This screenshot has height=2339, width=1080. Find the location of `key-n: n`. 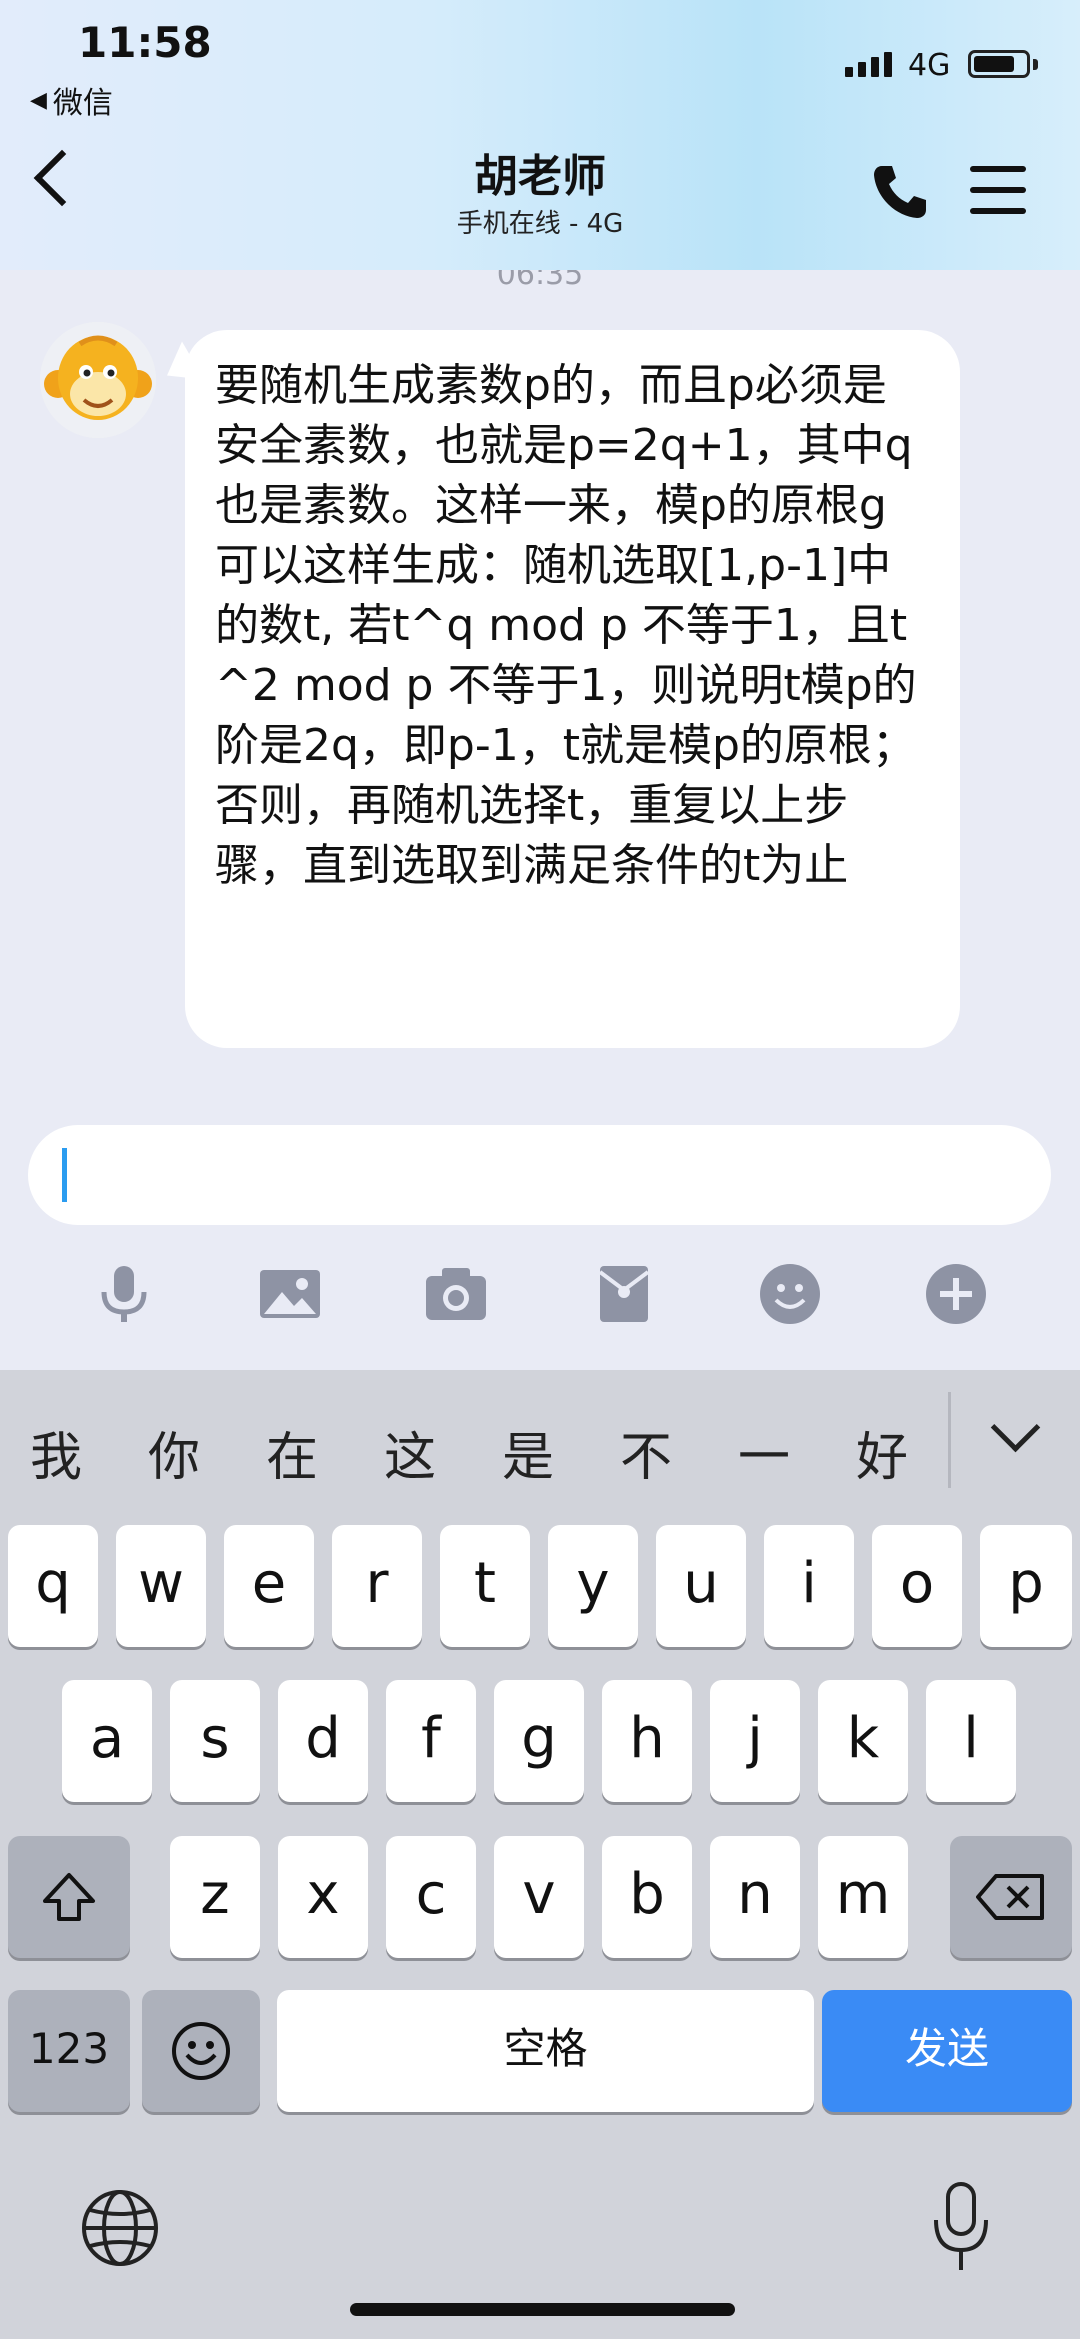

key-n: n is located at coordinates (755, 1897).